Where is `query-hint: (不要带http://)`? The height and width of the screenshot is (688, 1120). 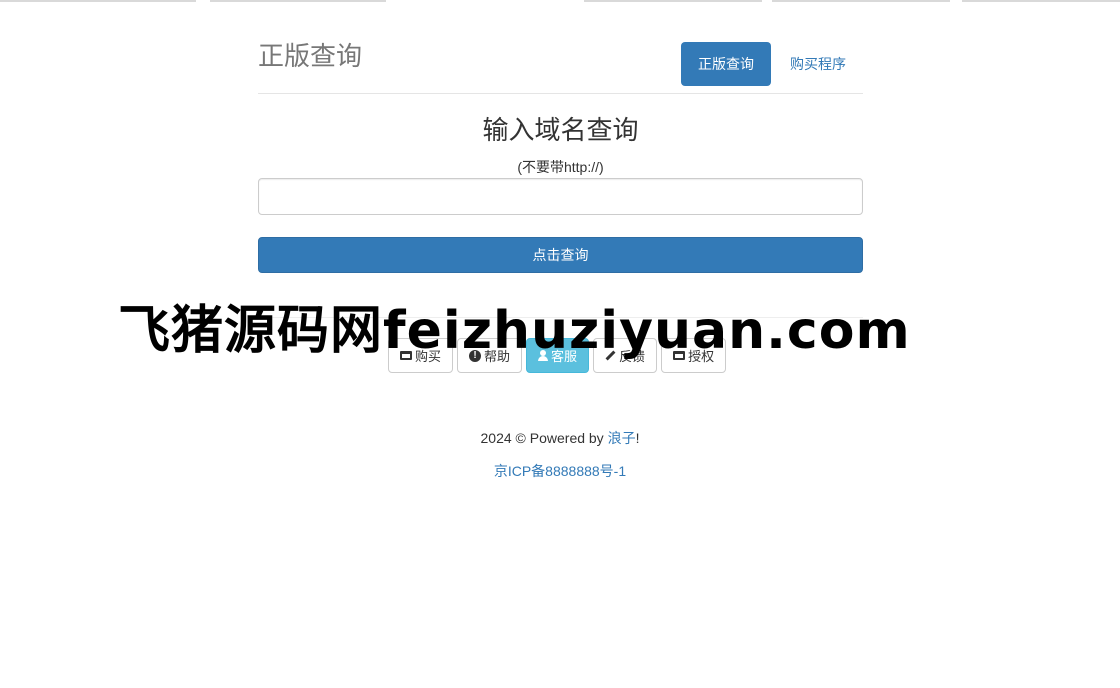
query-hint: (不要带http://) is located at coordinates (560, 167).